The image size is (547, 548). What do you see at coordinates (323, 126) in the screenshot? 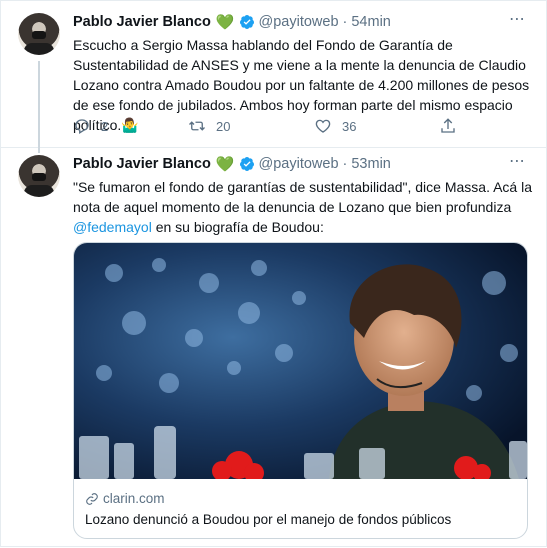
I see `heart-icon` at bounding box center [323, 126].